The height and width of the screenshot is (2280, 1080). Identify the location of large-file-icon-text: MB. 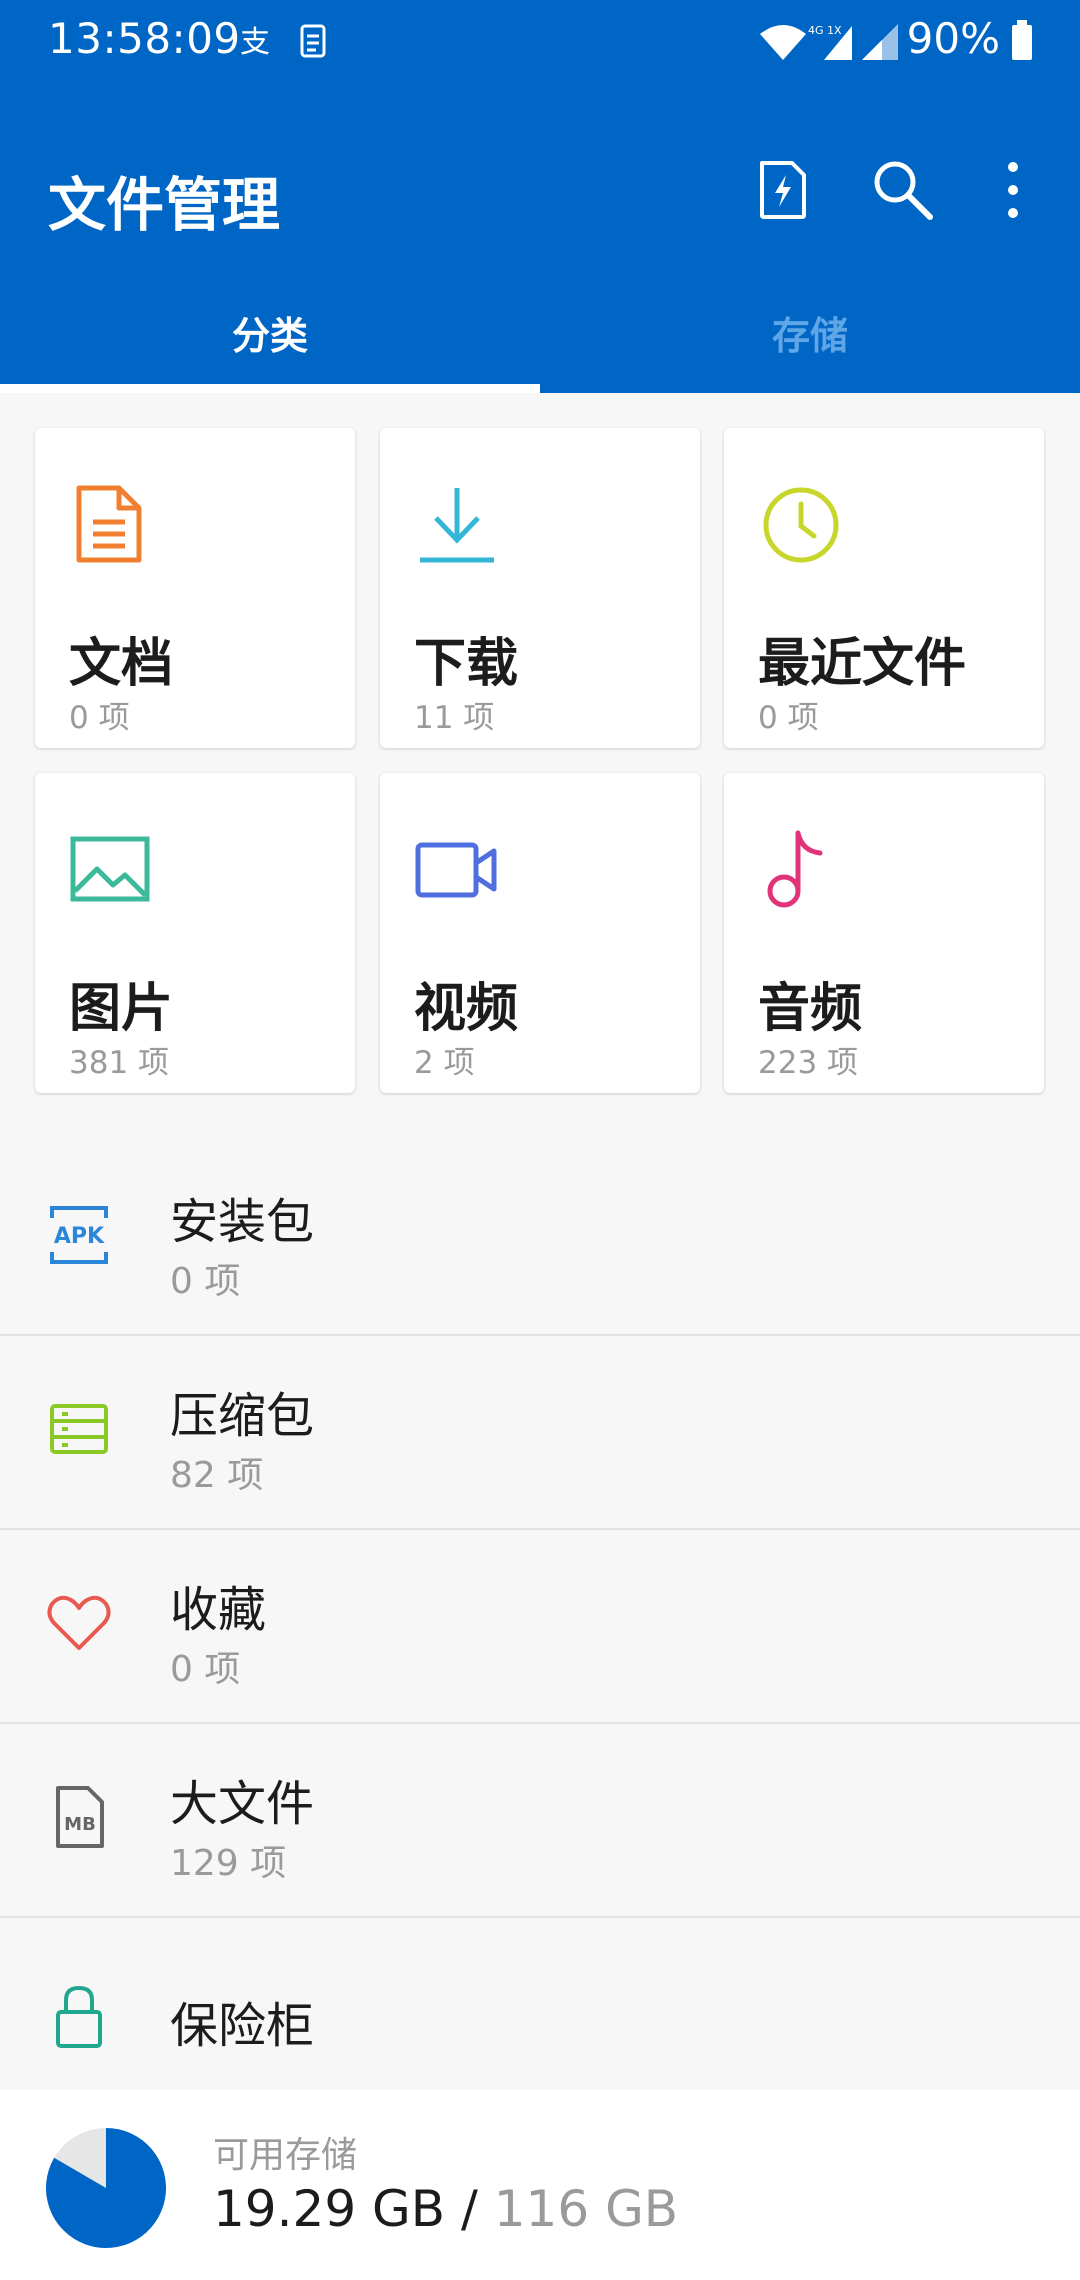
(80, 1824).